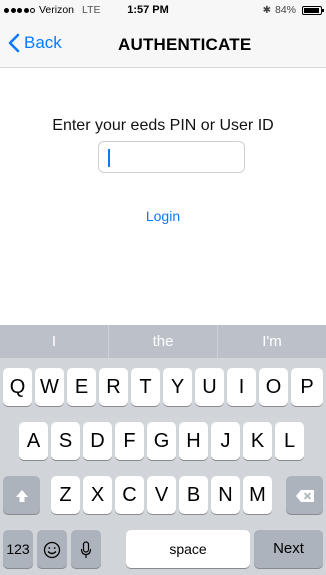 This screenshot has width=326, height=575. What do you see at coordinates (54, 341) in the screenshot?
I see `suggestion-1: I` at bounding box center [54, 341].